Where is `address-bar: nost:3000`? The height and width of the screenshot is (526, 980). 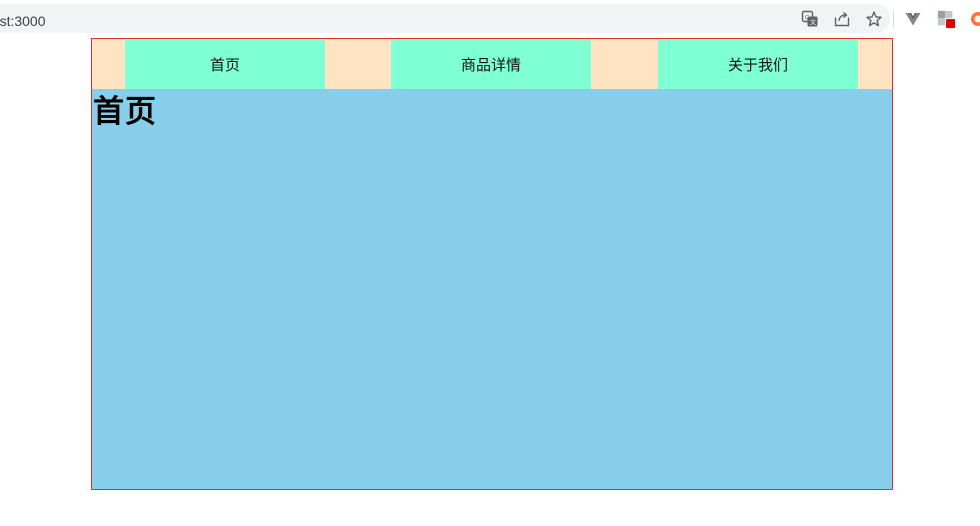
address-bar: nost:3000 is located at coordinates (445, 18).